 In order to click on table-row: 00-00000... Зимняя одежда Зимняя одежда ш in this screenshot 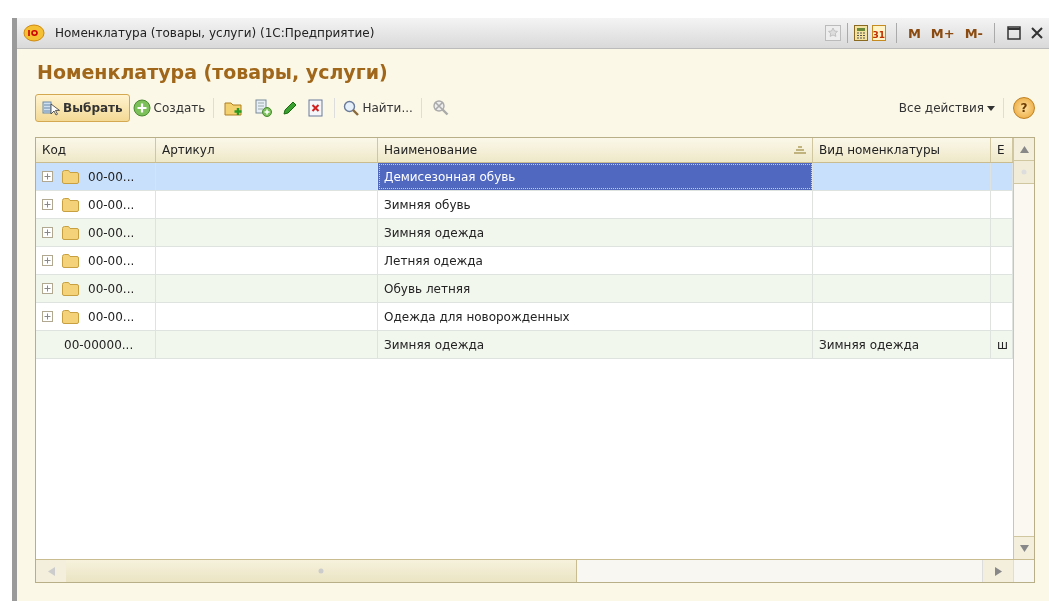, I will do `click(524, 345)`.